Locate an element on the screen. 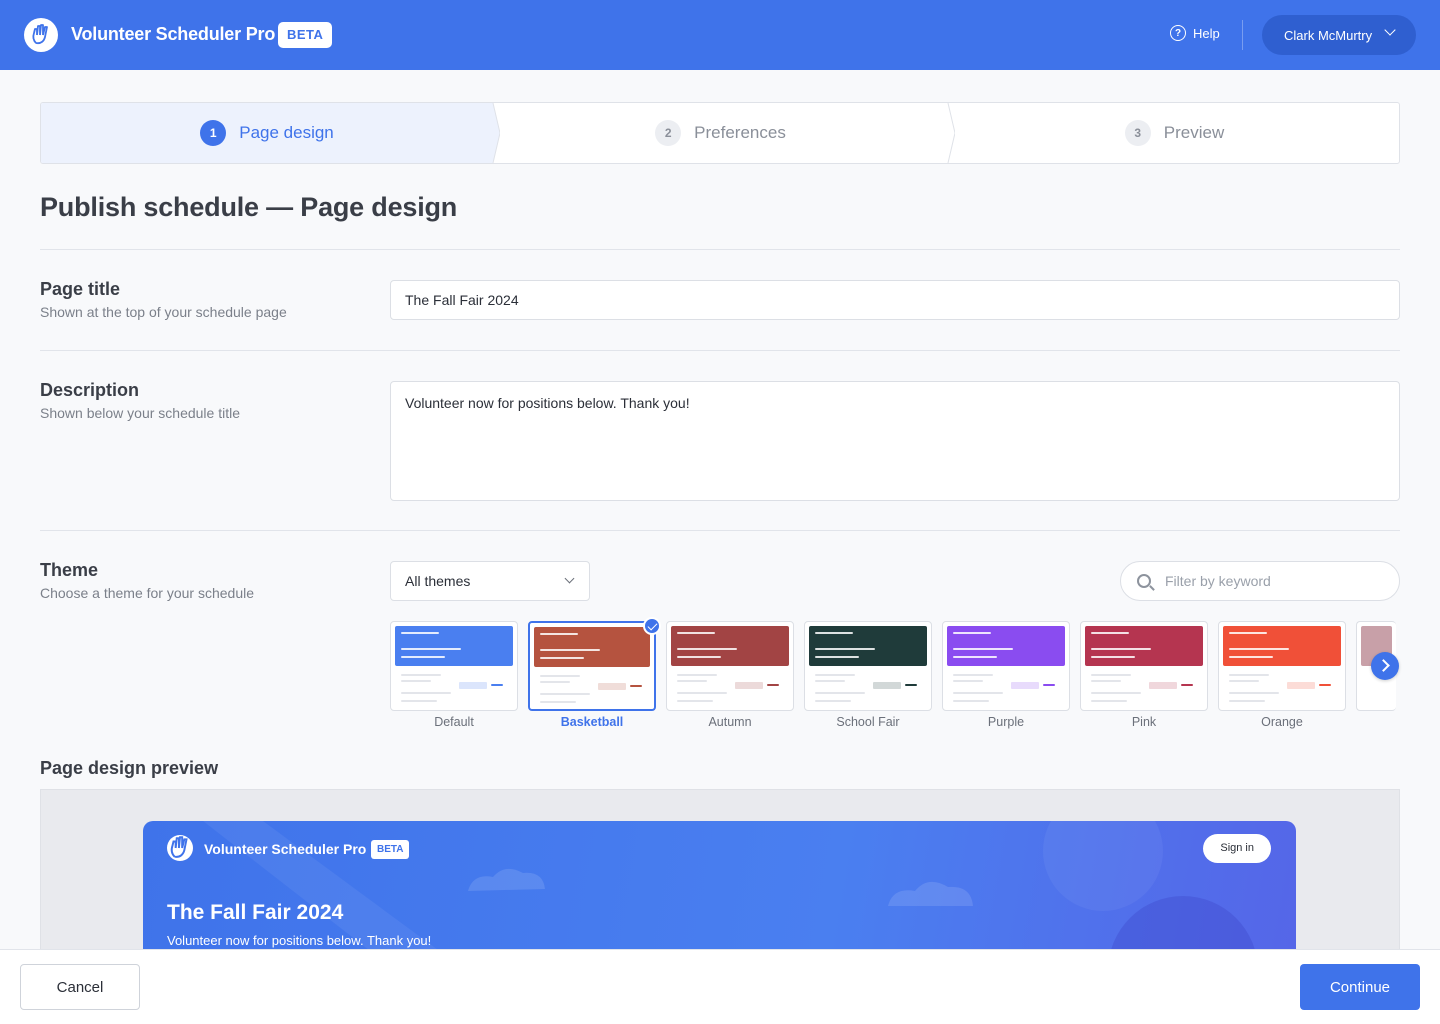 The image size is (1440, 1024). step-page-design: 1 Page design is located at coordinates (267, 133).